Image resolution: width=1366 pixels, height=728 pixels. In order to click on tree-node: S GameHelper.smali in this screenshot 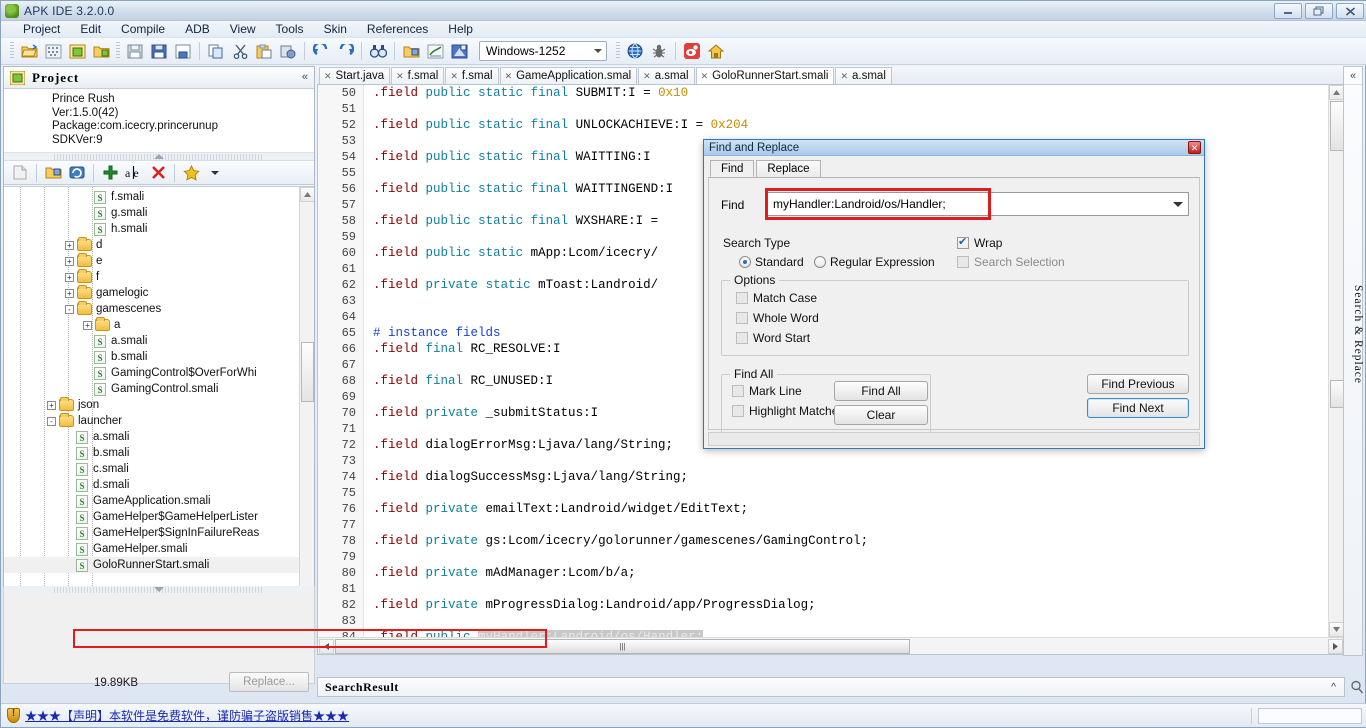, I will do `click(152, 549)`.